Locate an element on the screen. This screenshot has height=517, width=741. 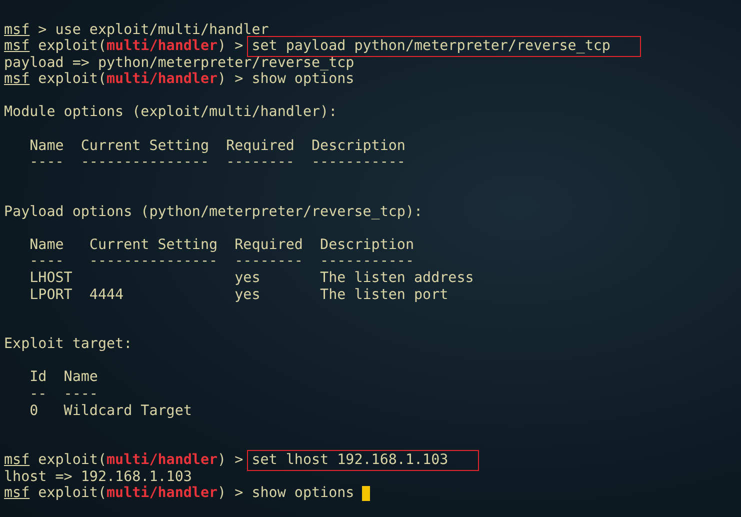
output-text: -- ---- is located at coordinates (63, 394).